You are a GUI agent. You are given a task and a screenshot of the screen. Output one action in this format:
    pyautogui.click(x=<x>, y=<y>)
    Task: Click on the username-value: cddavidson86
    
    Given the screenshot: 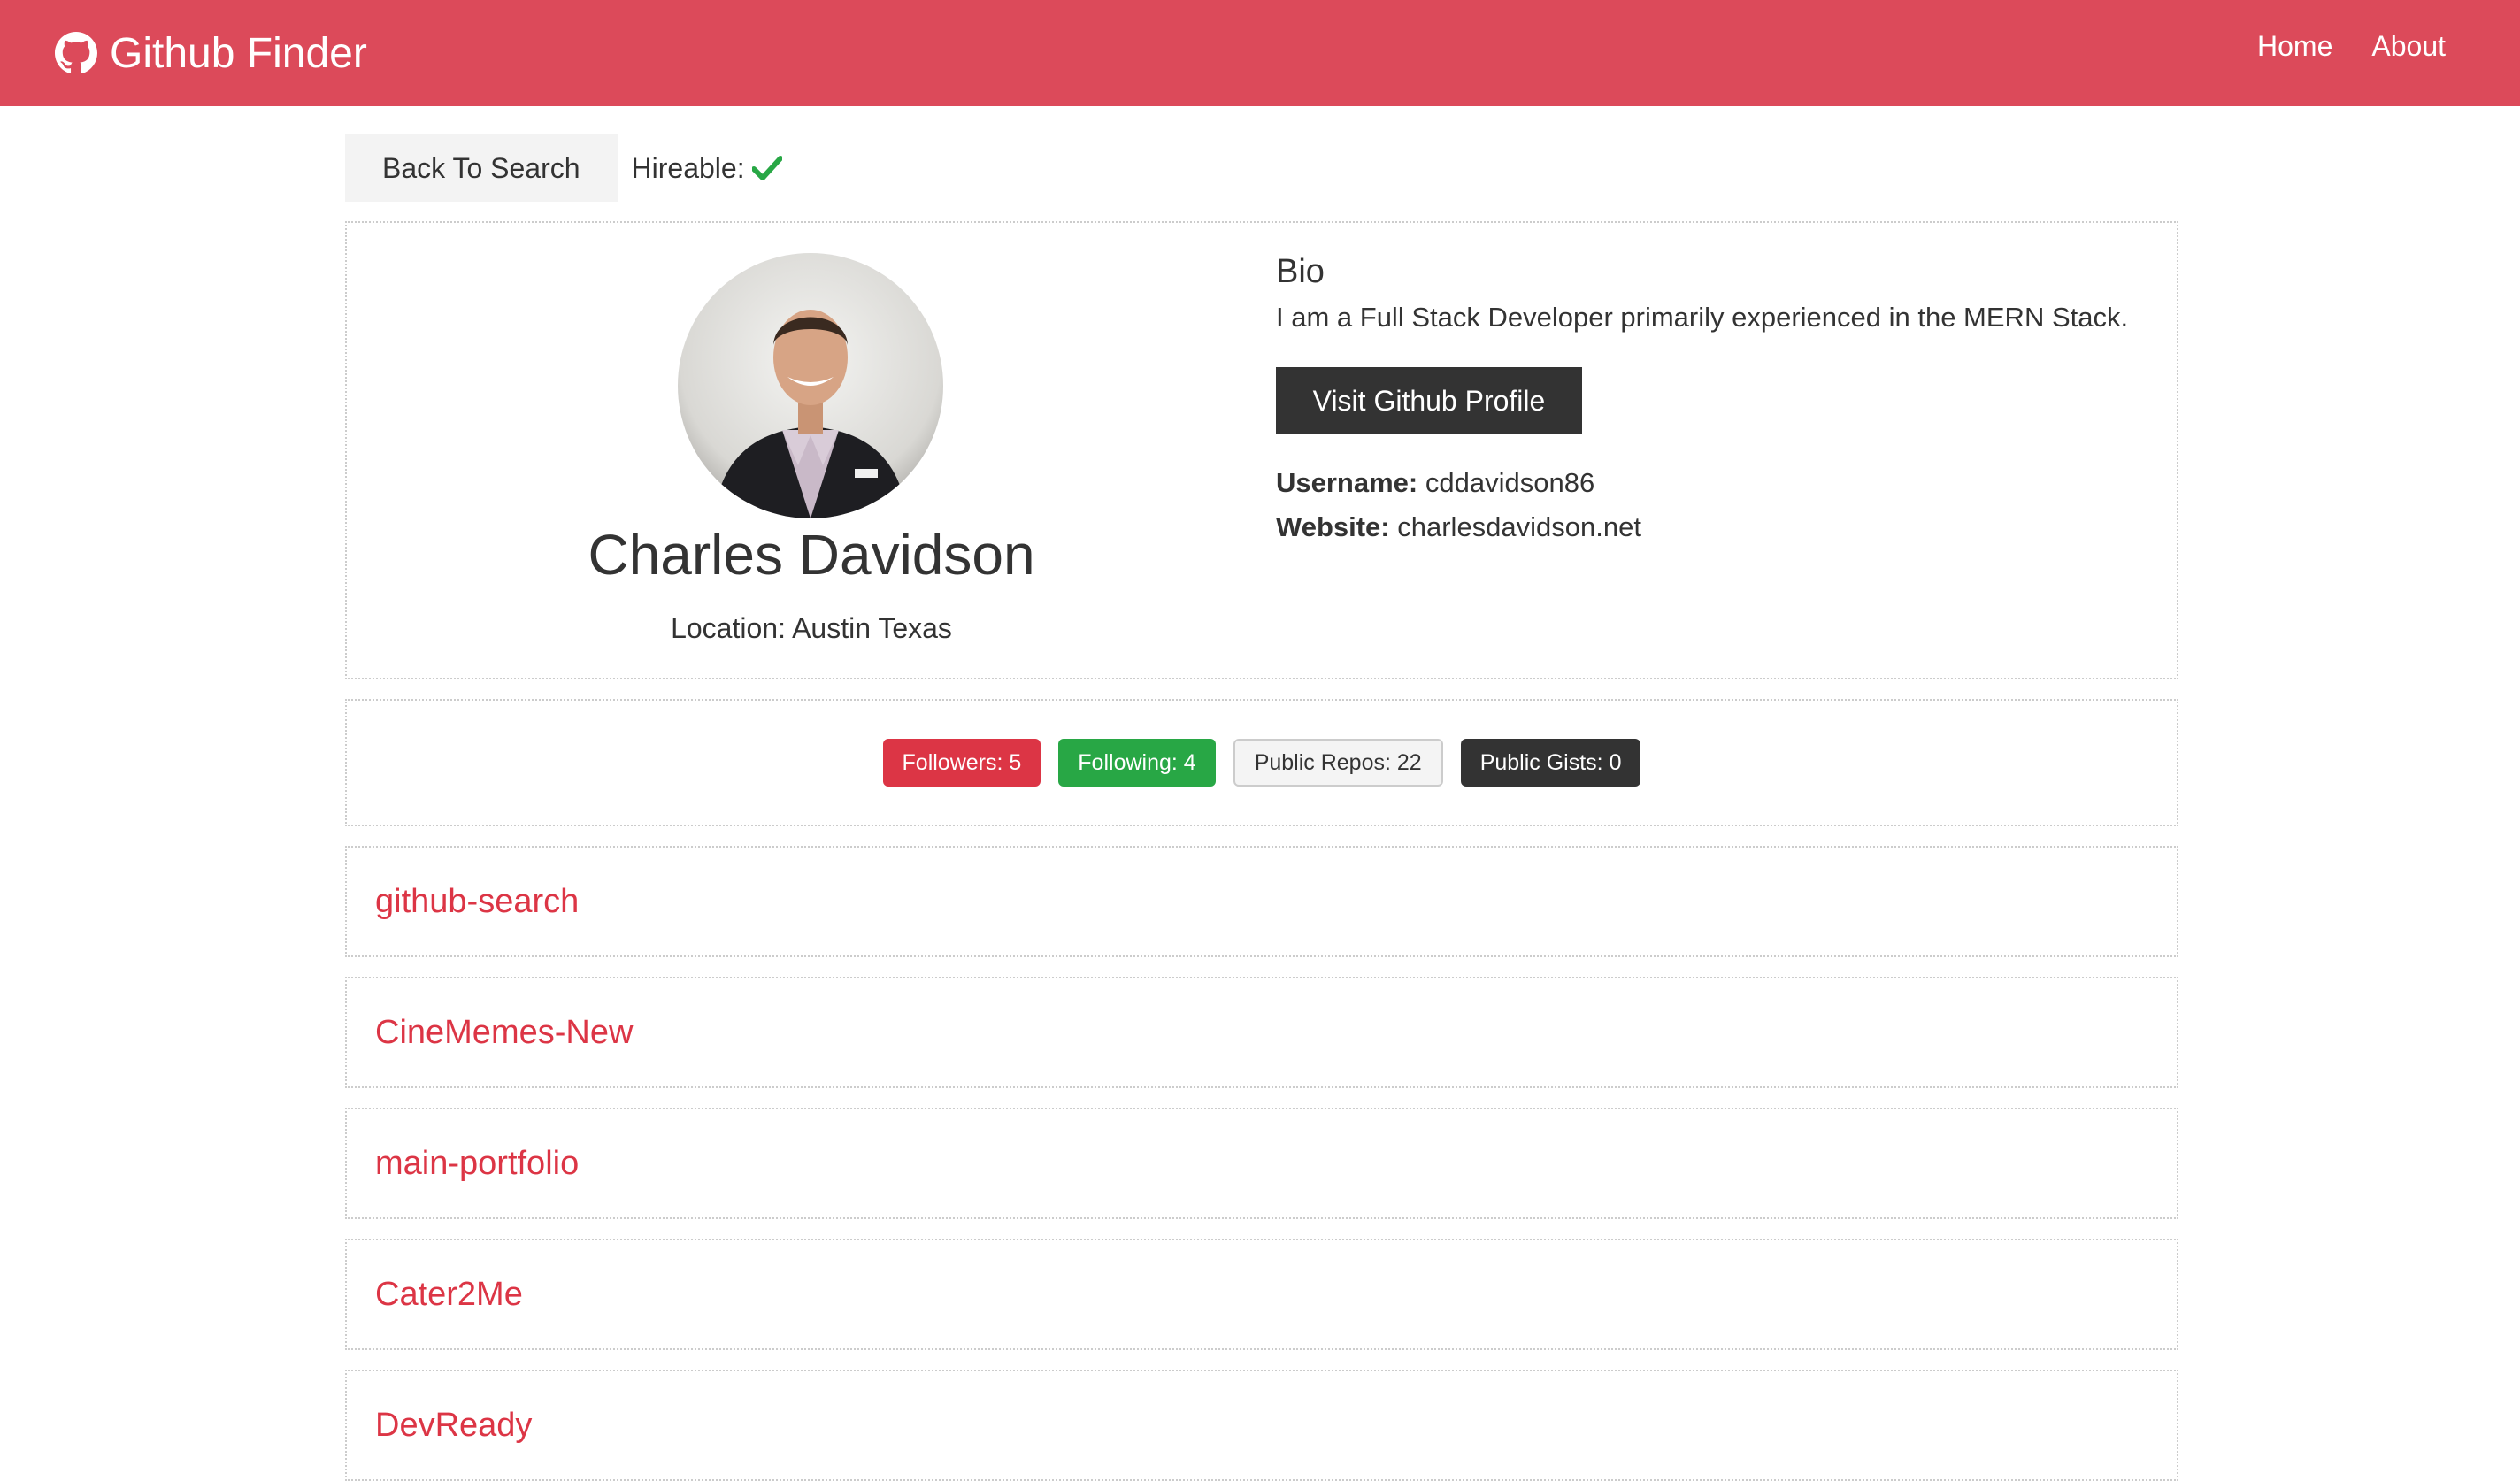 What is the action you would take?
    pyautogui.click(x=1510, y=482)
    